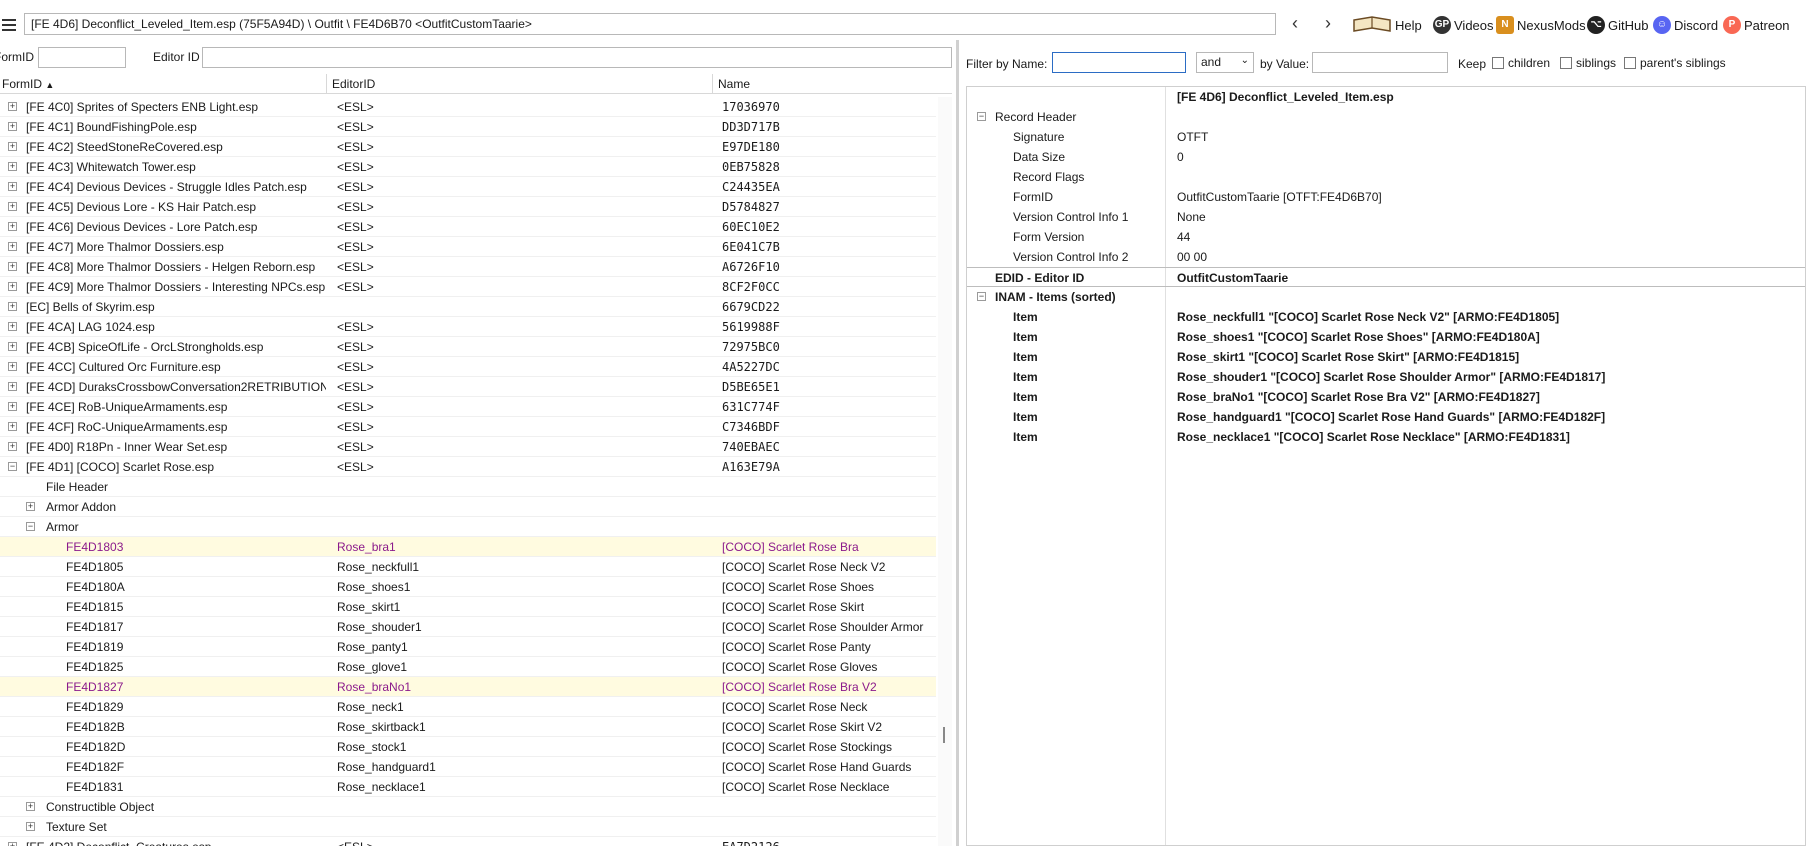 The width and height of the screenshot is (1806, 846). Describe the element at coordinates (28, 84) in the screenshot. I see `column-header-formid: FormID ▲` at that location.